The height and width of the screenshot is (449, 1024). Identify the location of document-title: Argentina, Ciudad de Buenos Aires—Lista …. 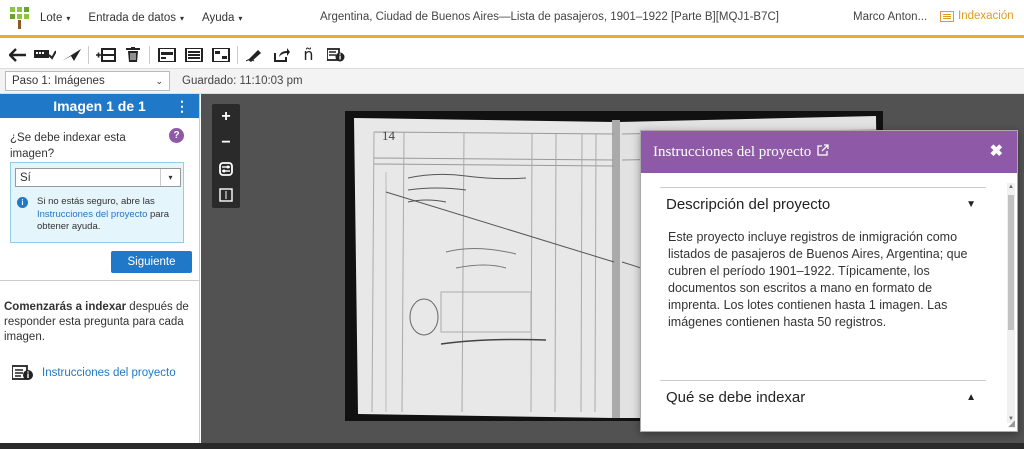
(549, 17).